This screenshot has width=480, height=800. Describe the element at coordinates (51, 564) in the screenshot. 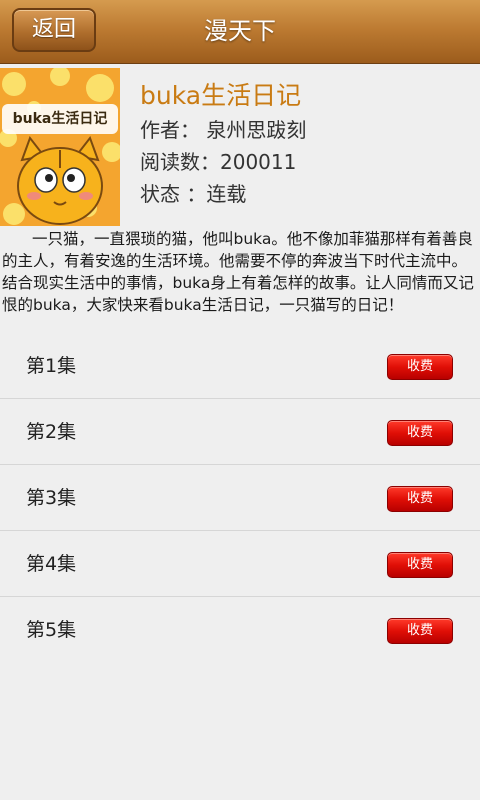

I see `episode-label: 第4集` at that location.